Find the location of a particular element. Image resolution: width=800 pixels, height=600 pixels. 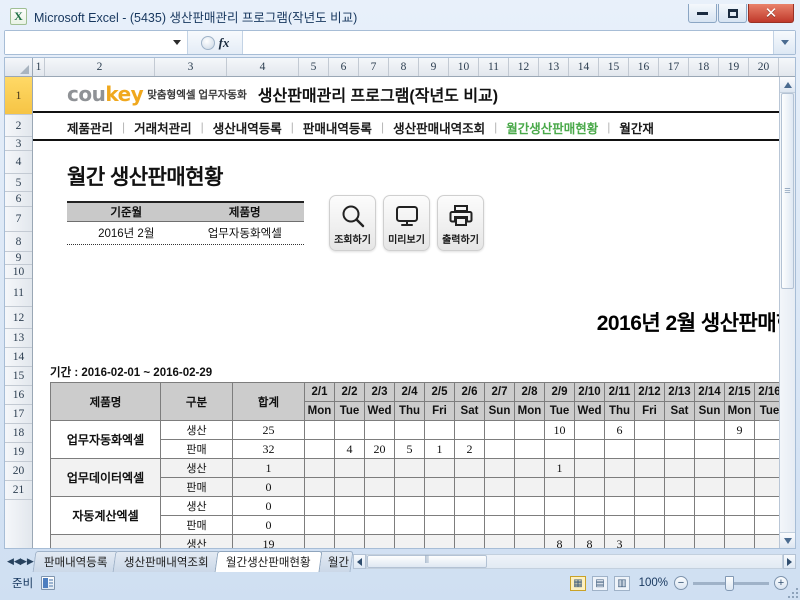

formula-controls: fx is located at coordinates (215, 42).